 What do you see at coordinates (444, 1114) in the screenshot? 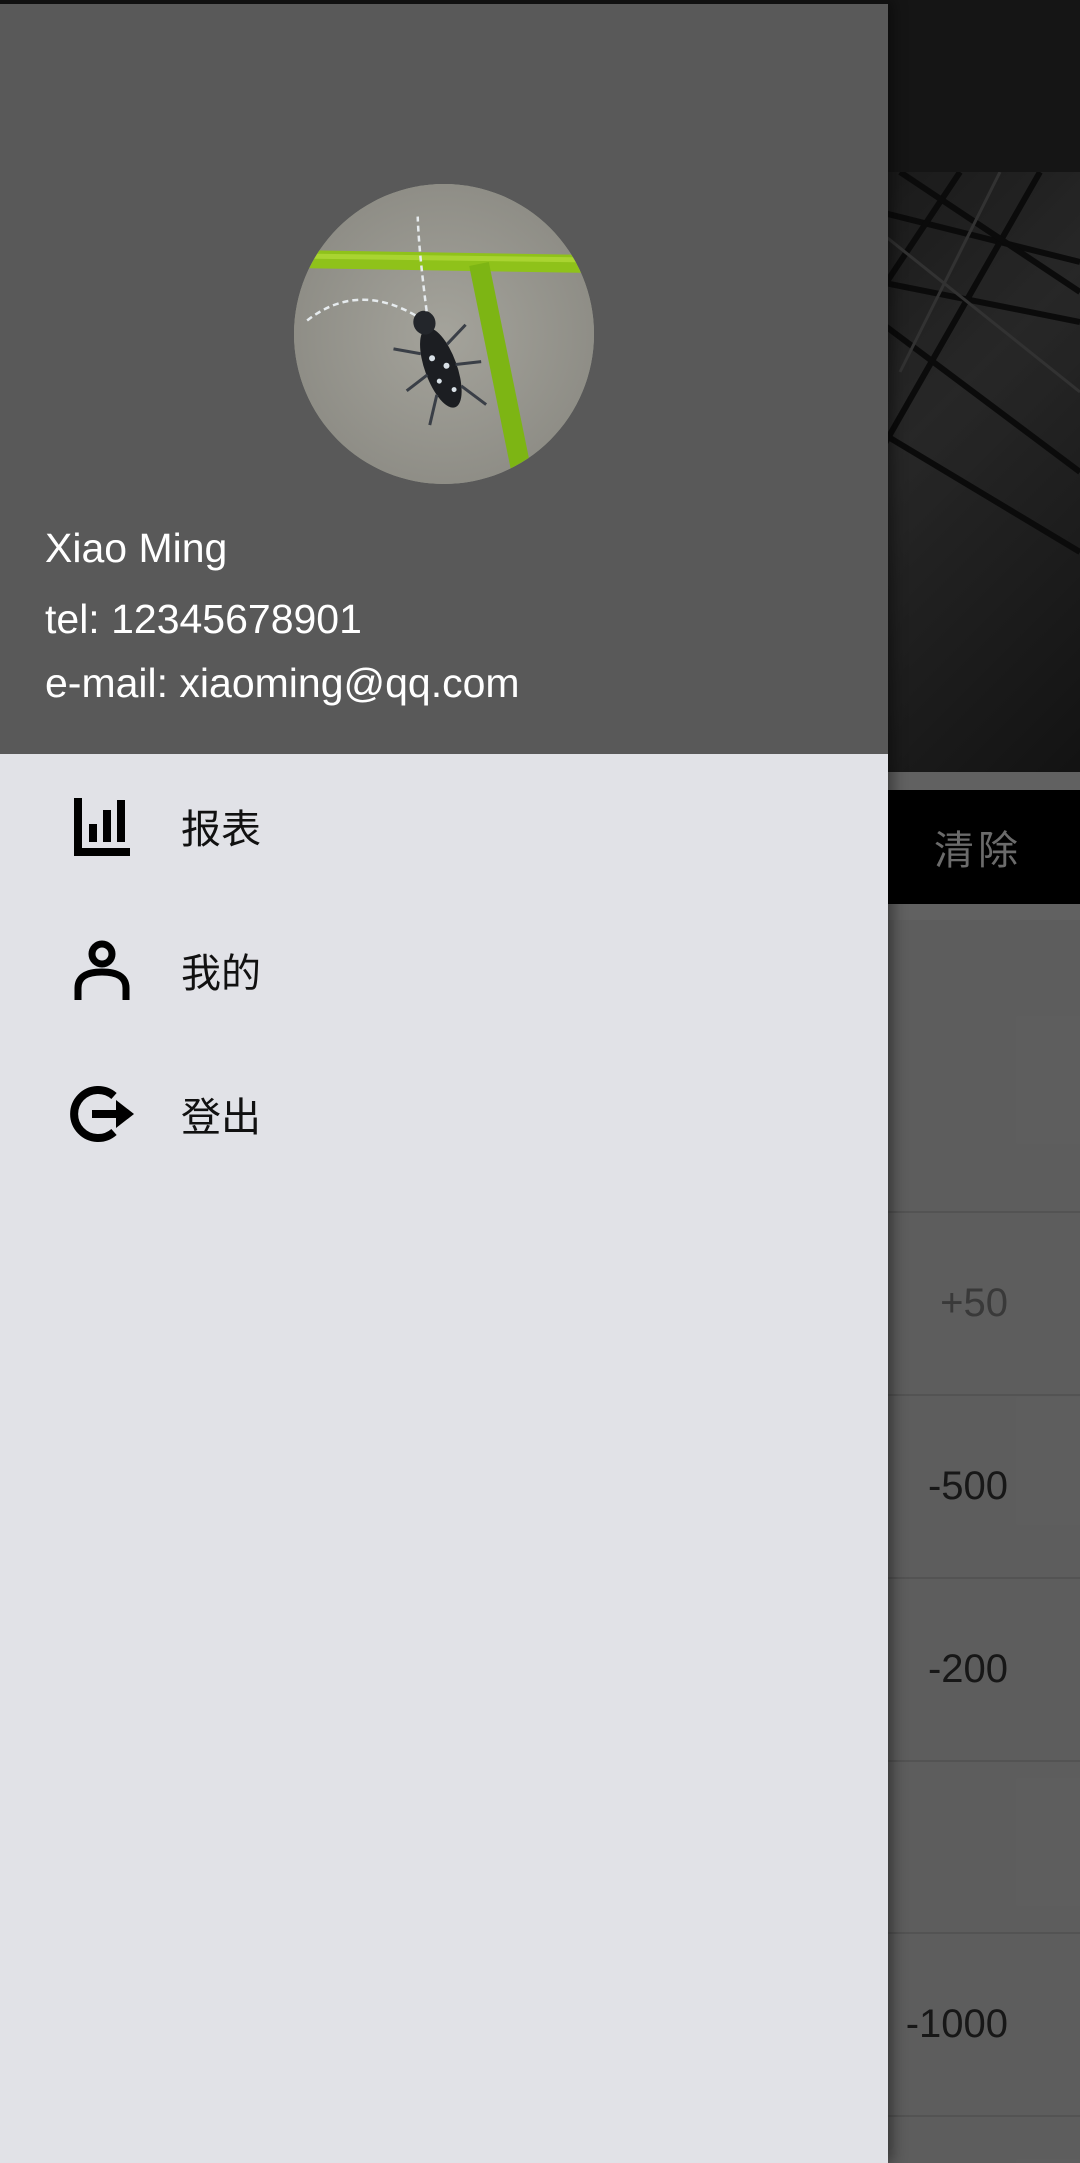
I see `menu-item-logout: 登出` at bounding box center [444, 1114].